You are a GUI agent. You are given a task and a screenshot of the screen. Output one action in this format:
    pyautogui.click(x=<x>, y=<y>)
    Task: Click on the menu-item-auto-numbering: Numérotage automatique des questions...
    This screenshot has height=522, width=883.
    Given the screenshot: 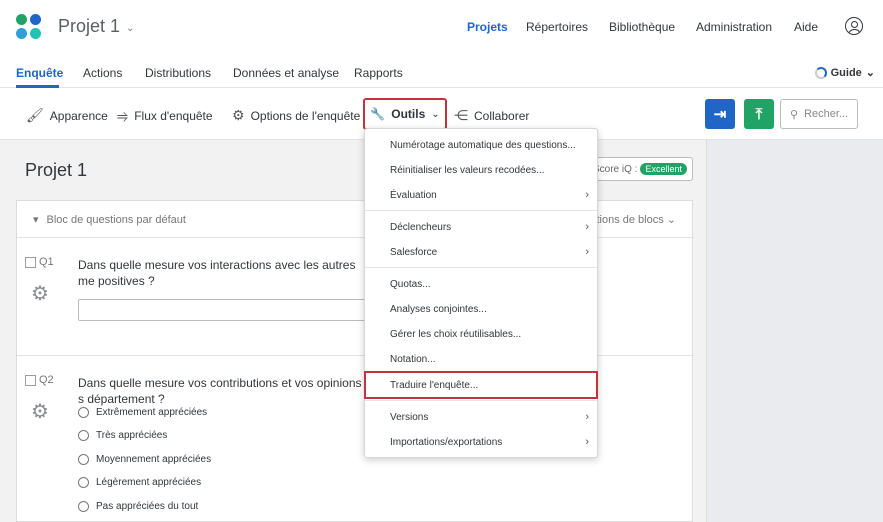 What is the action you would take?
    pyautogui.click(x=481, y=145)
    